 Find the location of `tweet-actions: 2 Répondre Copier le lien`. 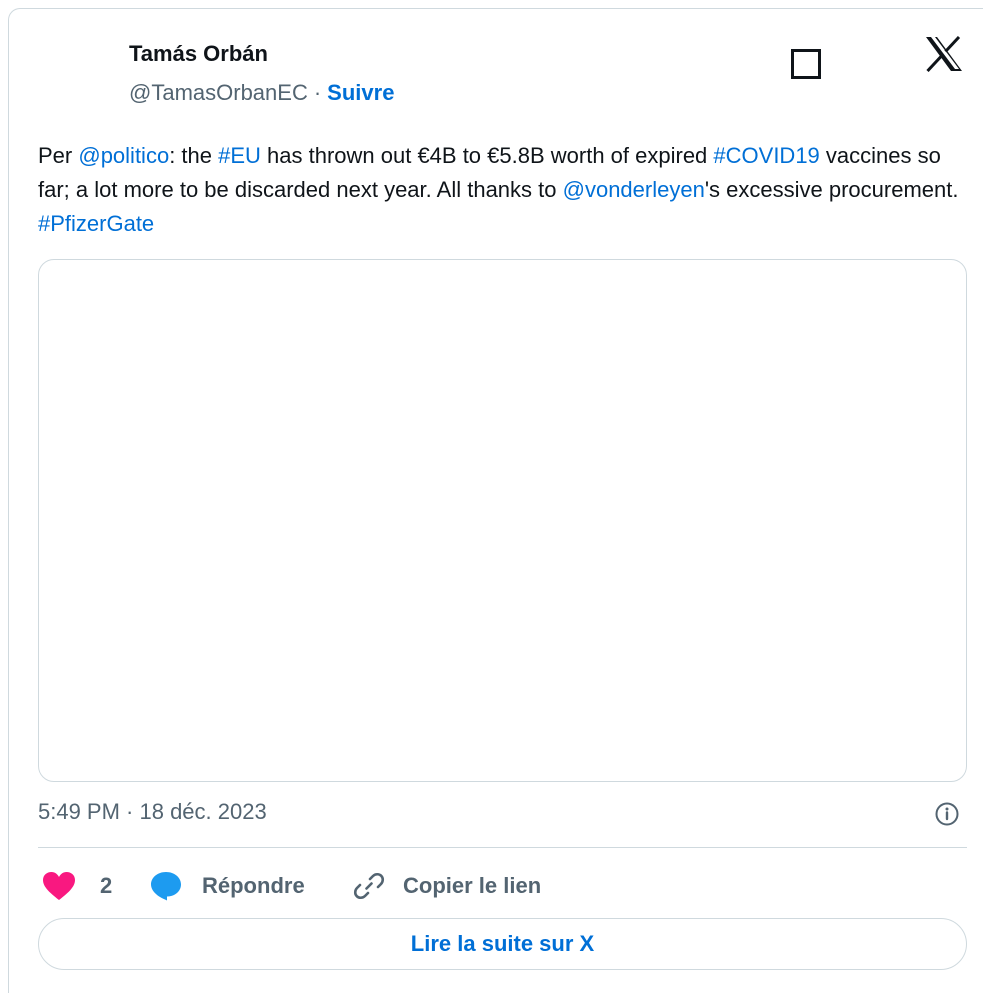

tweet-actions: 2 Répondre Copier le lien is located at coordinates (502, 886).